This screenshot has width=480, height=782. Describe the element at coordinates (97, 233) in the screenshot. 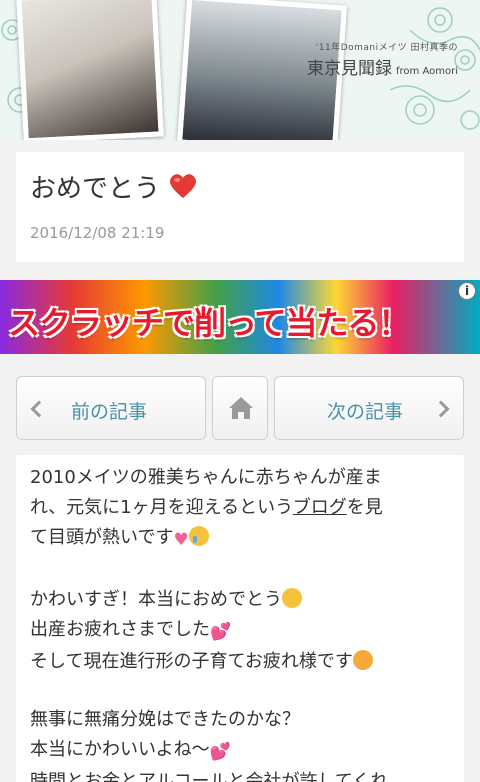

I see `post-date: 2016/12/08 21:19` at that location.